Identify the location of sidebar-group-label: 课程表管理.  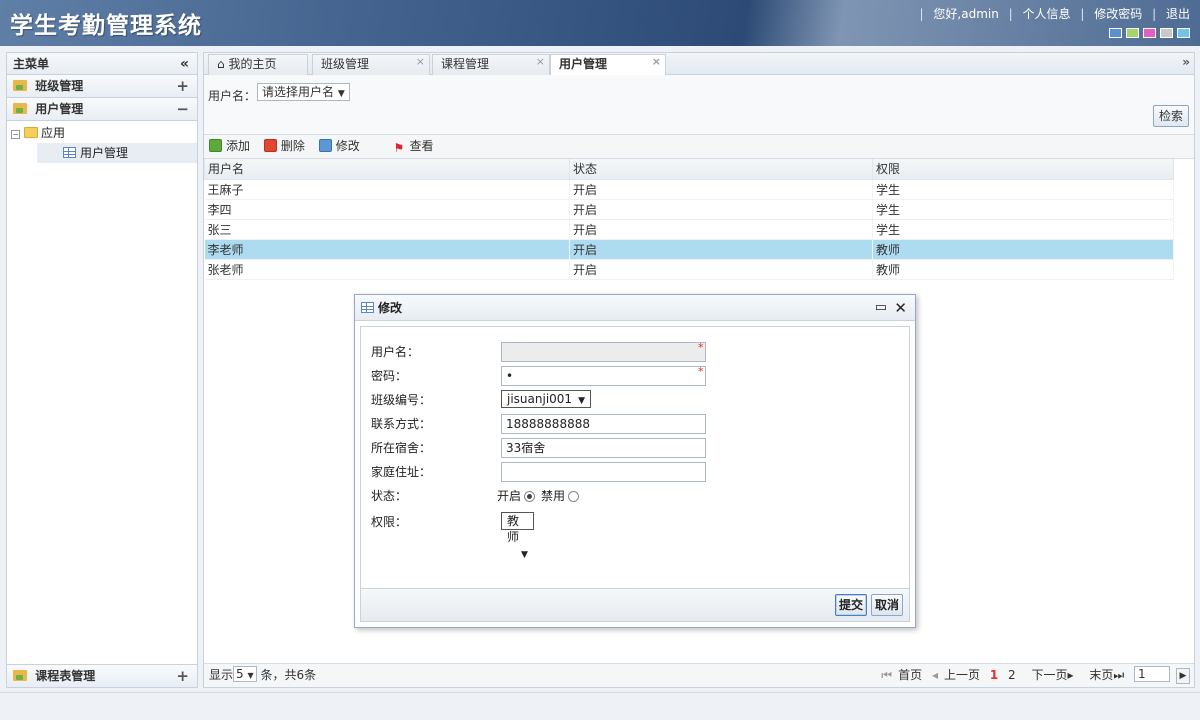
(65, 676).